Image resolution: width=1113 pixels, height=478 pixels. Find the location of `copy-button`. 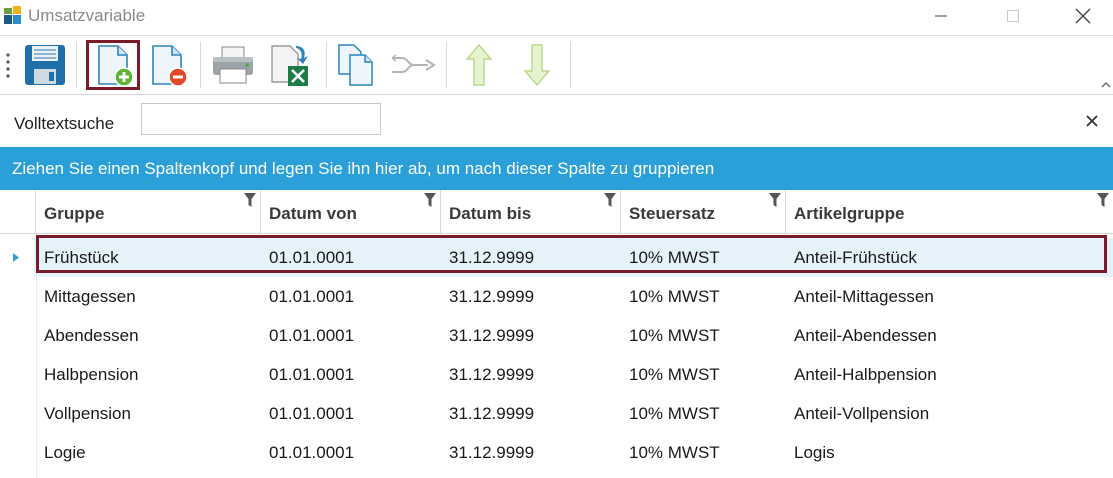

copy-button is located at coordinates (357, 65).